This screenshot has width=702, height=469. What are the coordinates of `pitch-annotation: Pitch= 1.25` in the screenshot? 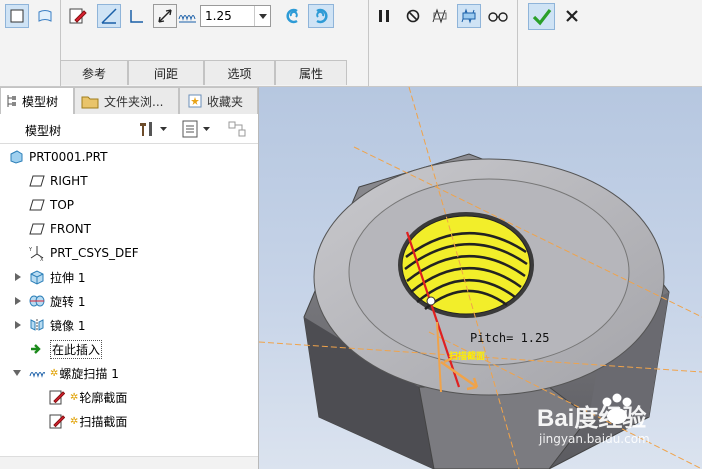 It's located at (510, 338).